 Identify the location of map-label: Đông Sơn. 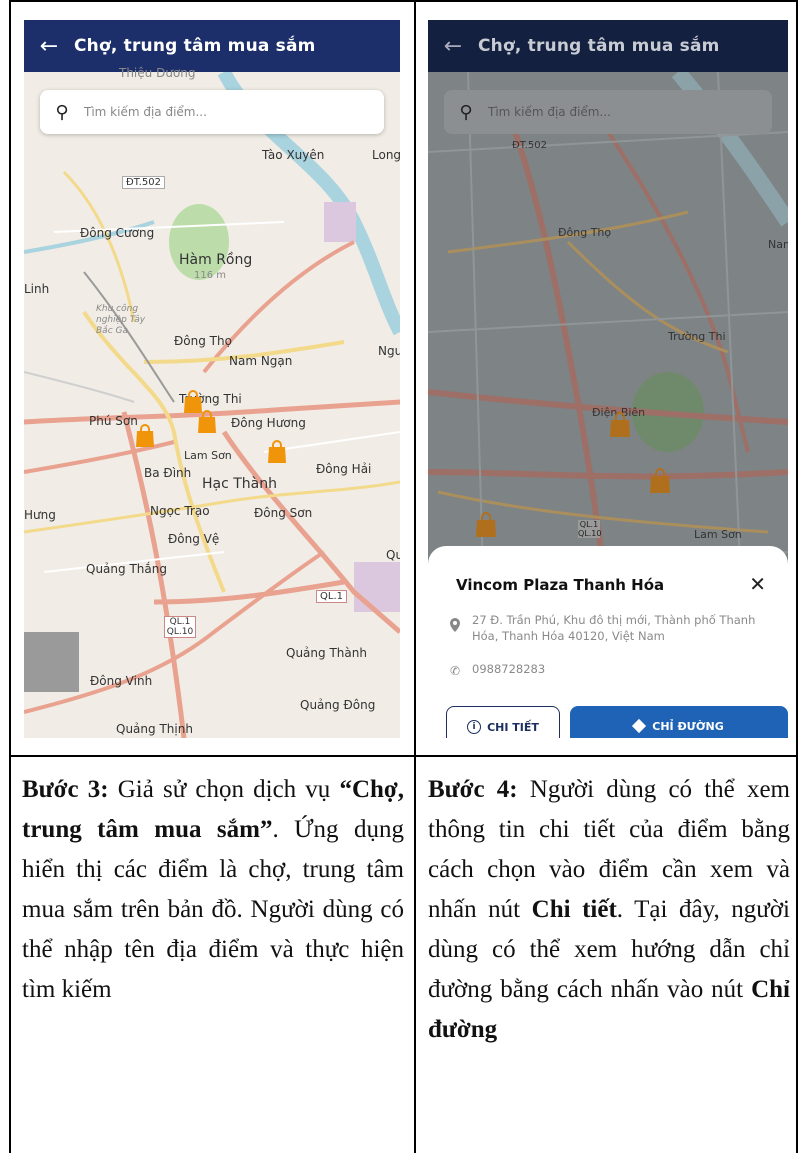
(283, 513).